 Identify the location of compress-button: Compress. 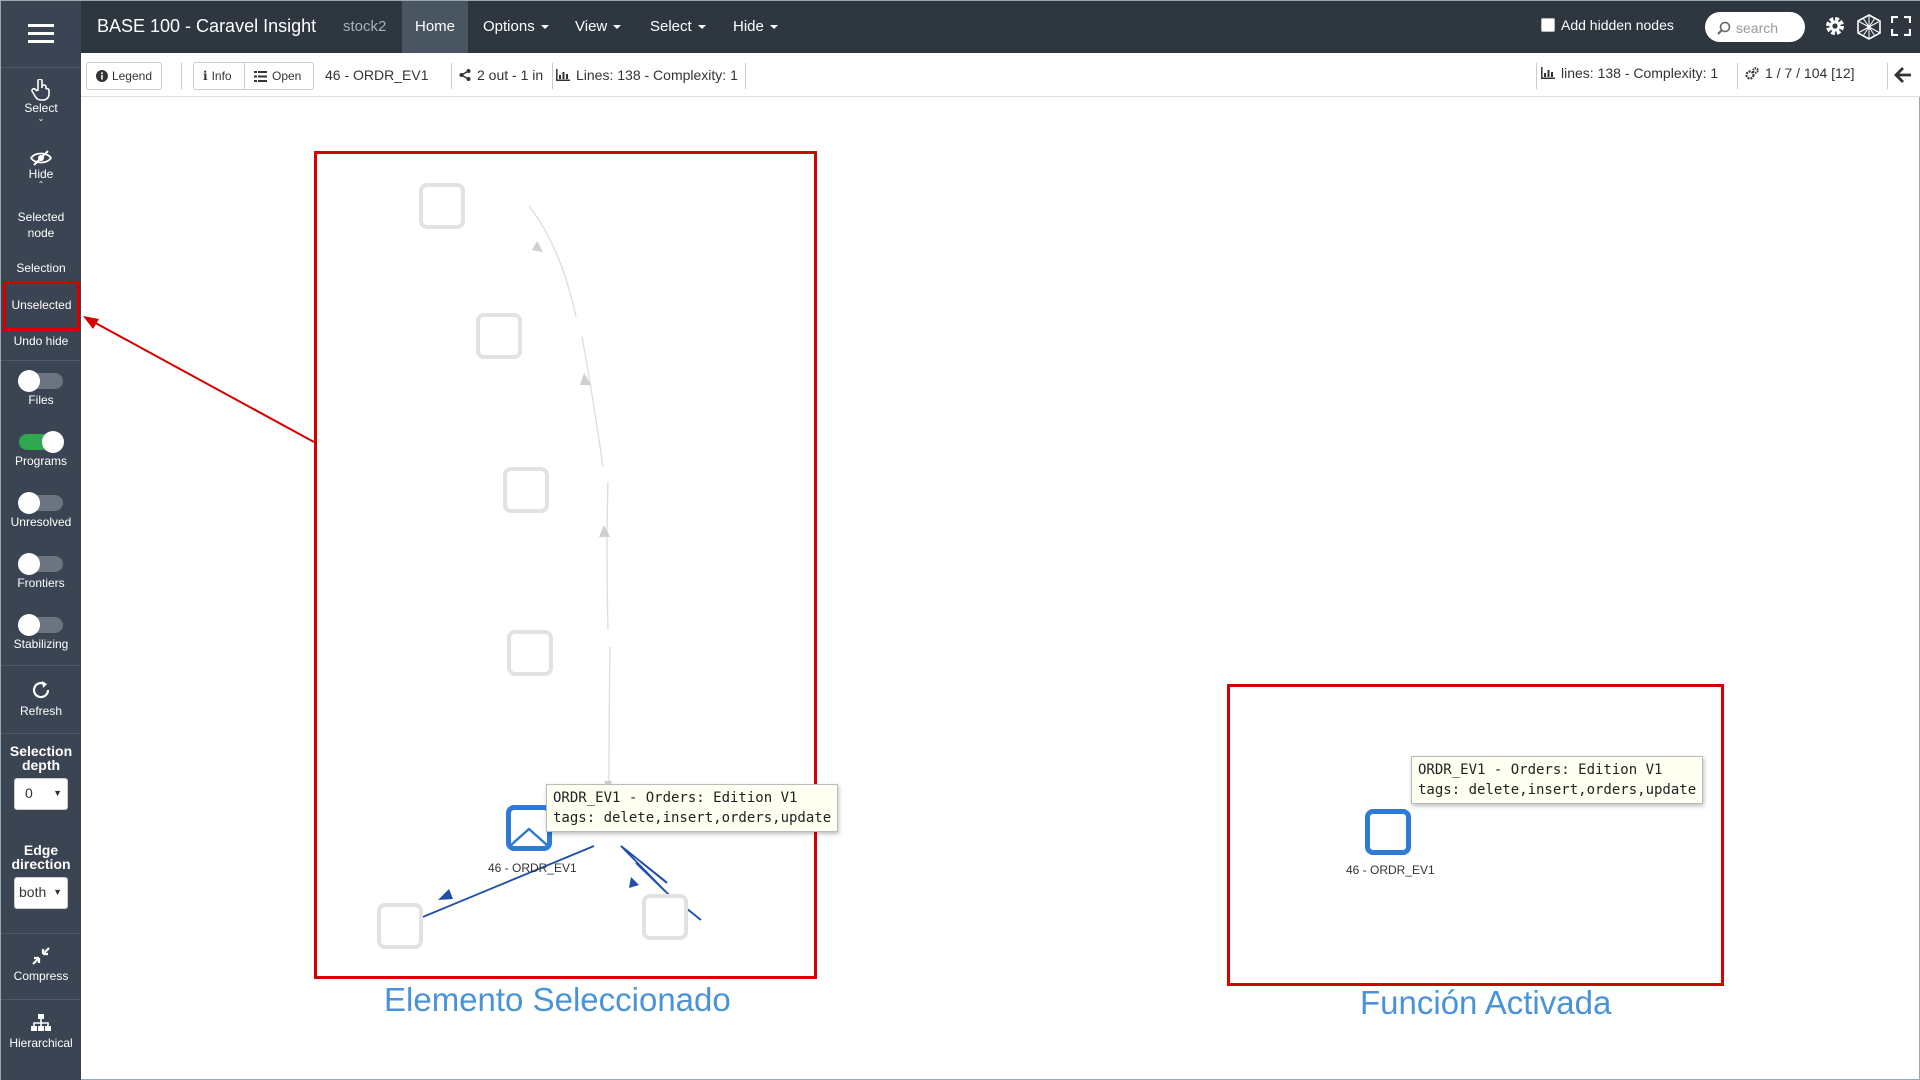
(41, 964).